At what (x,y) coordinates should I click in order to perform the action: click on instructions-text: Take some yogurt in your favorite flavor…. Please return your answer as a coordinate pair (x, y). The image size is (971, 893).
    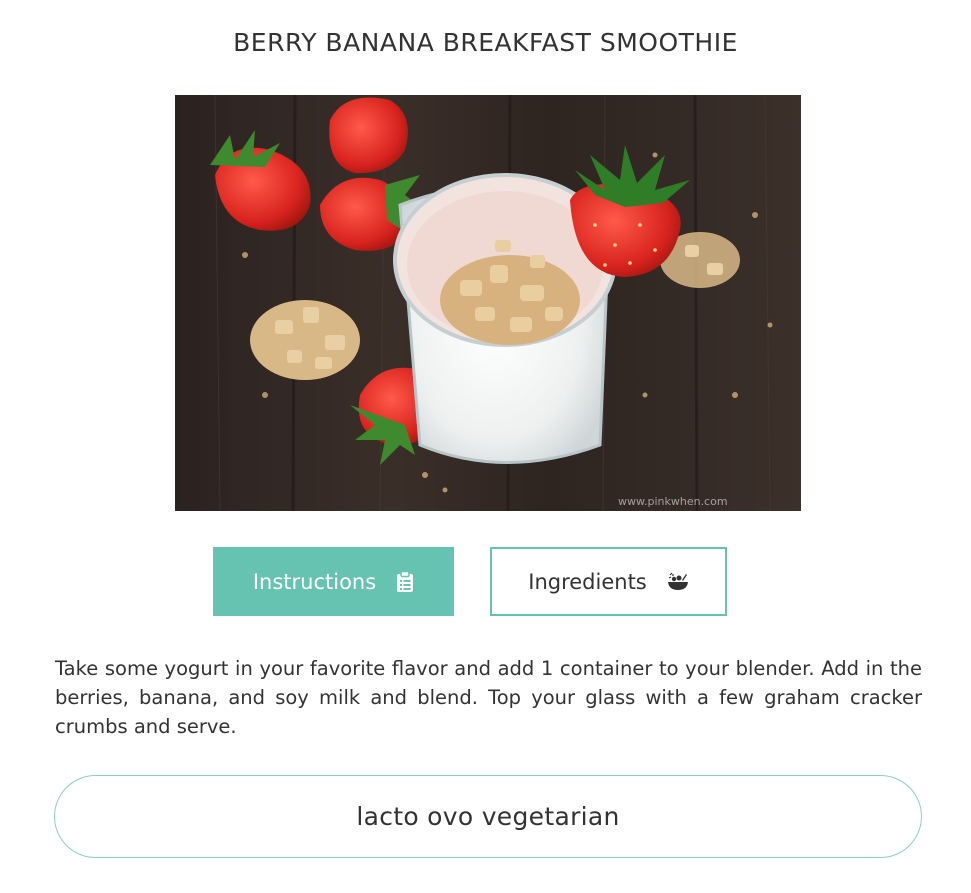
    Looking at the image, I should click on (488, 697).